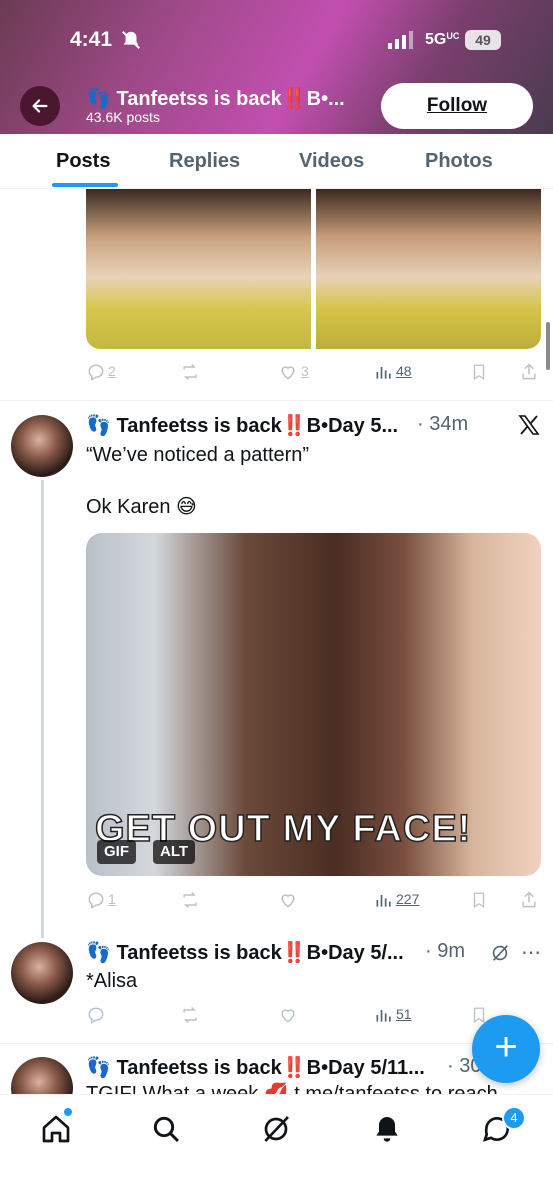  Describe the element at coordinates (131, 40) in the screenshot. I see `bell-off-icon` at that location.